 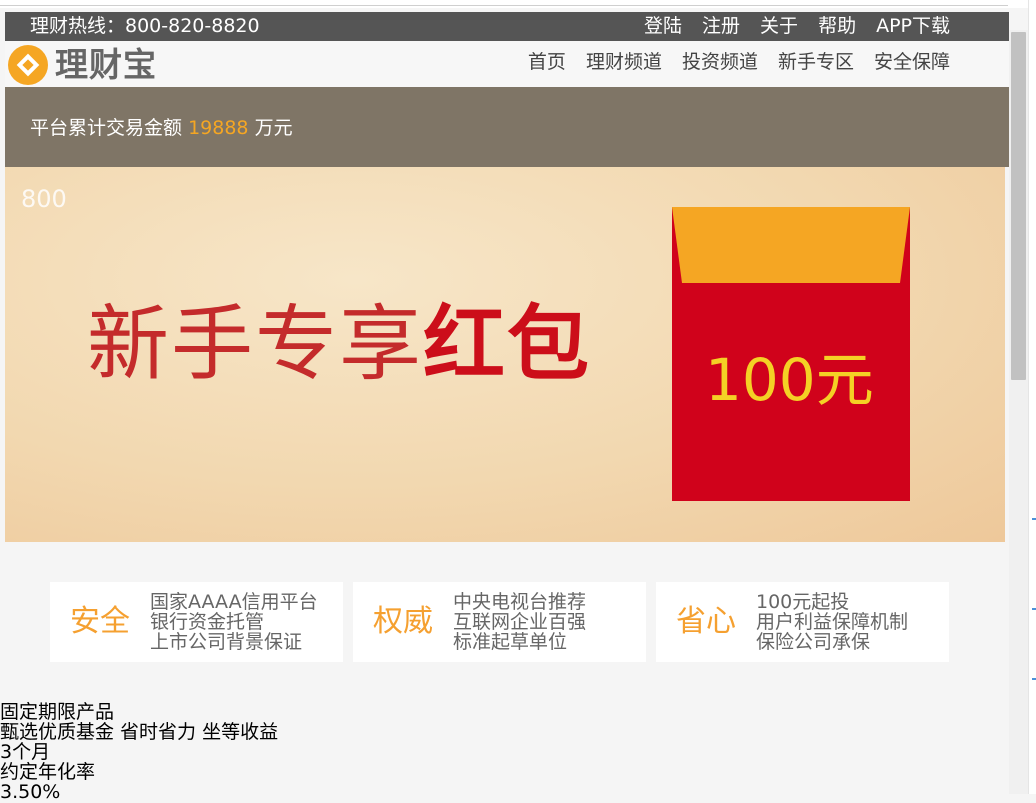 I want to click on logo: 理财宝, so click(x=82, y=65).